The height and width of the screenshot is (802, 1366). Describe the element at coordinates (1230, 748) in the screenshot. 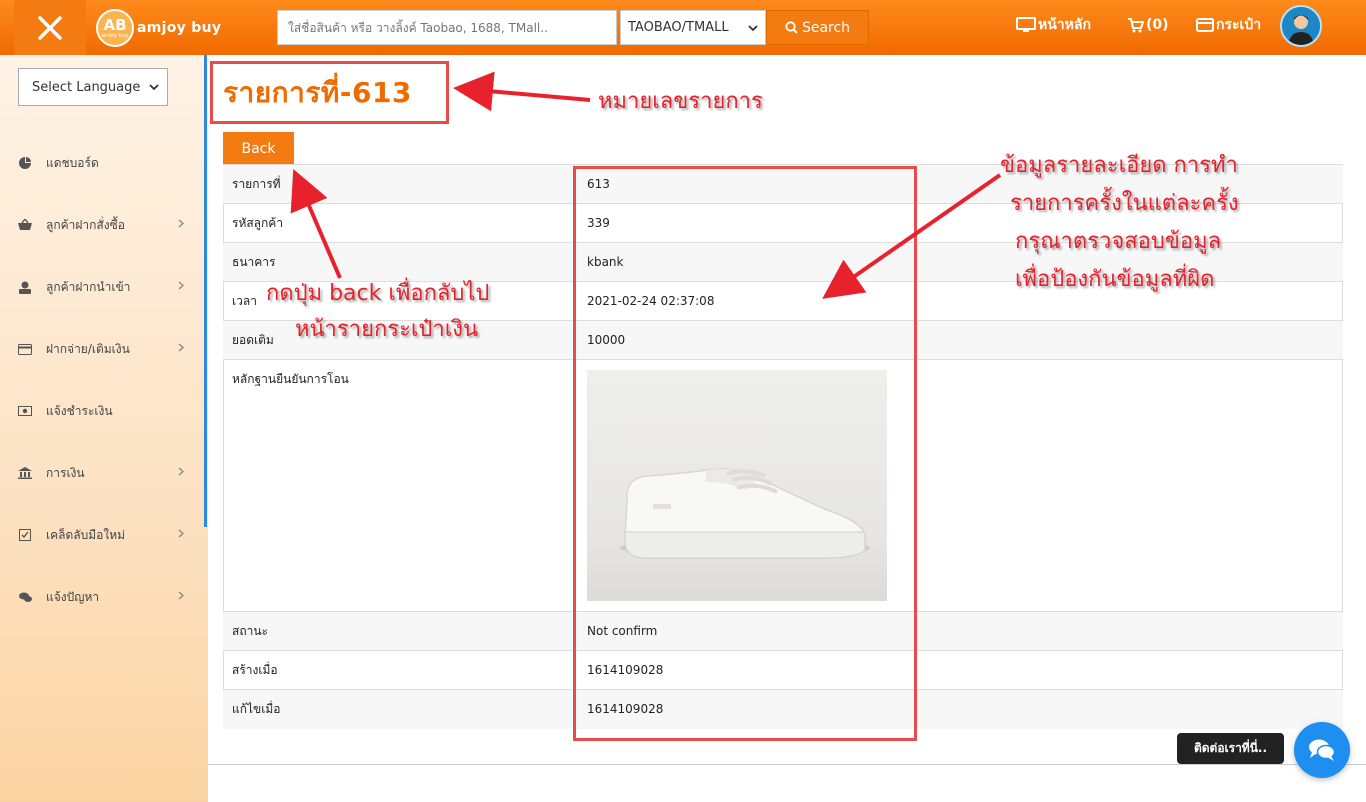

I see `contact-us-label: ติดต่อเราที่นี่..` at that location.